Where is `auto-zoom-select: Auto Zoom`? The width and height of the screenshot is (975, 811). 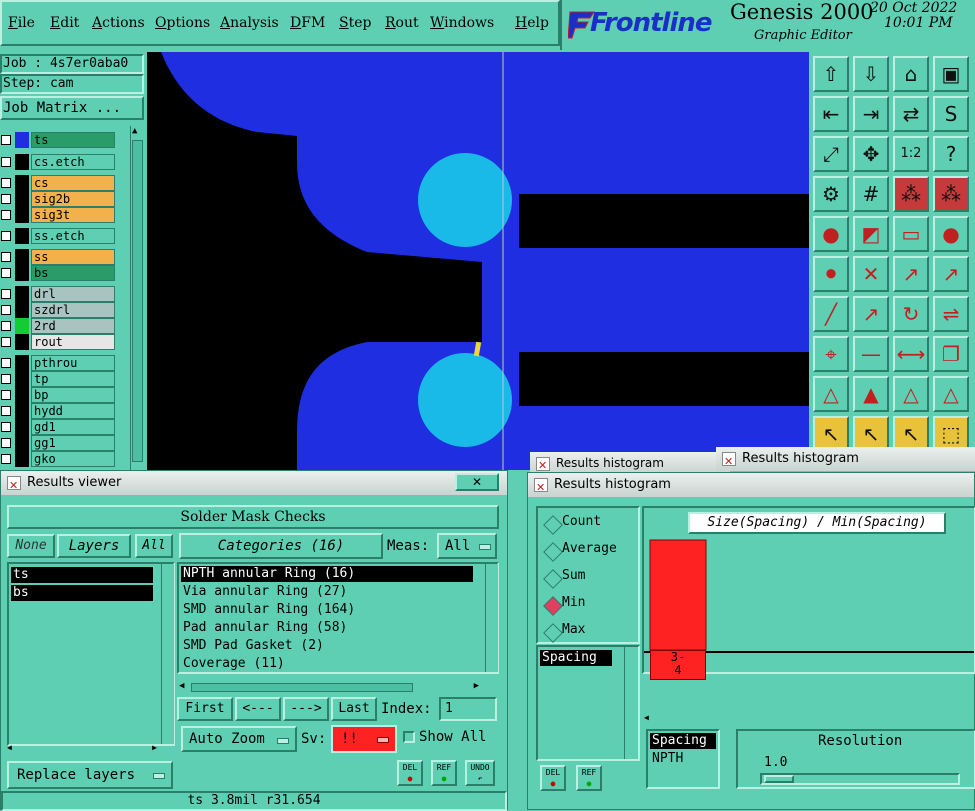 auto-zoom-select: Auto Zoom is located at coordinates (239, 739).